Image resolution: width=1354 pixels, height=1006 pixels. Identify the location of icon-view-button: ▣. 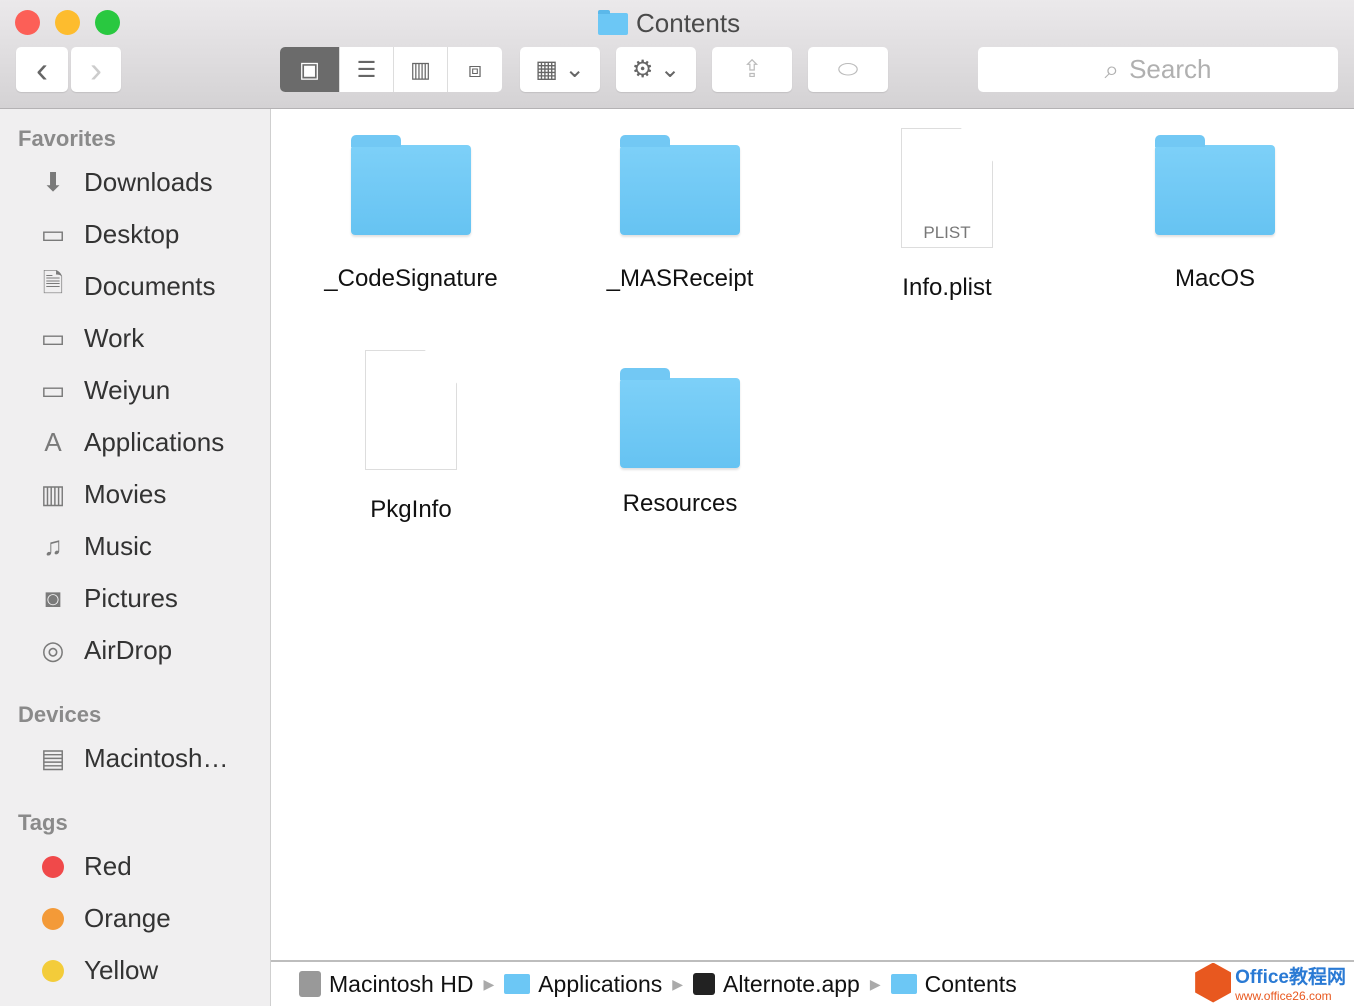
(310, 69).